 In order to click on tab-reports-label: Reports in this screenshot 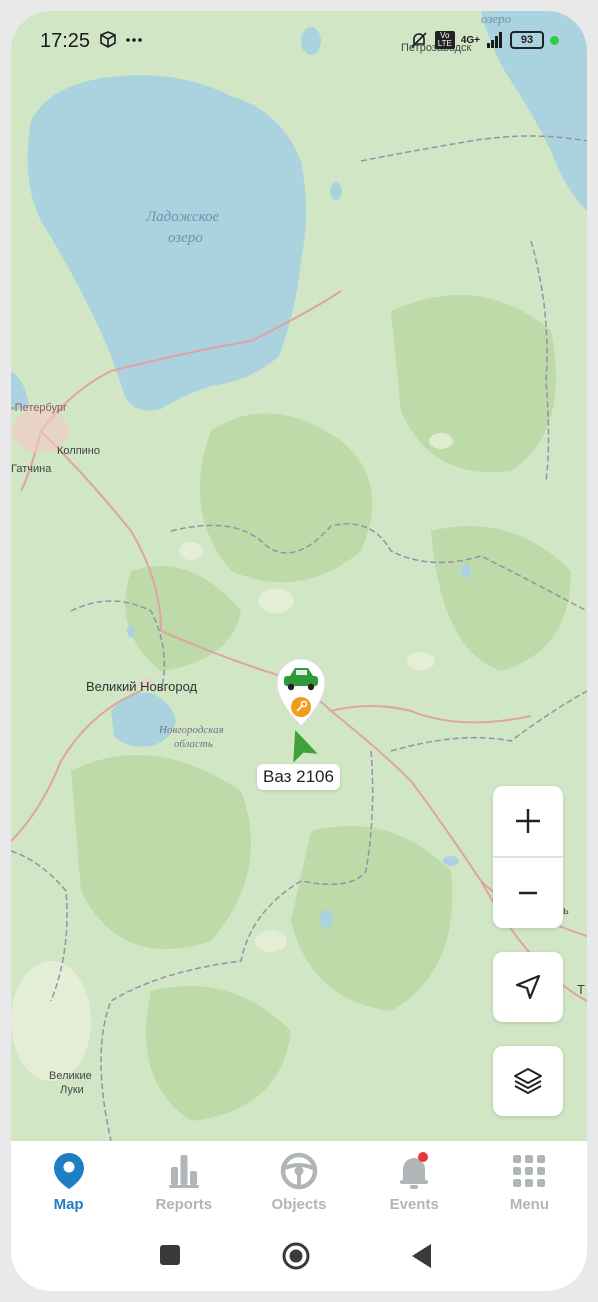, I will do `click(184, 1204)`.